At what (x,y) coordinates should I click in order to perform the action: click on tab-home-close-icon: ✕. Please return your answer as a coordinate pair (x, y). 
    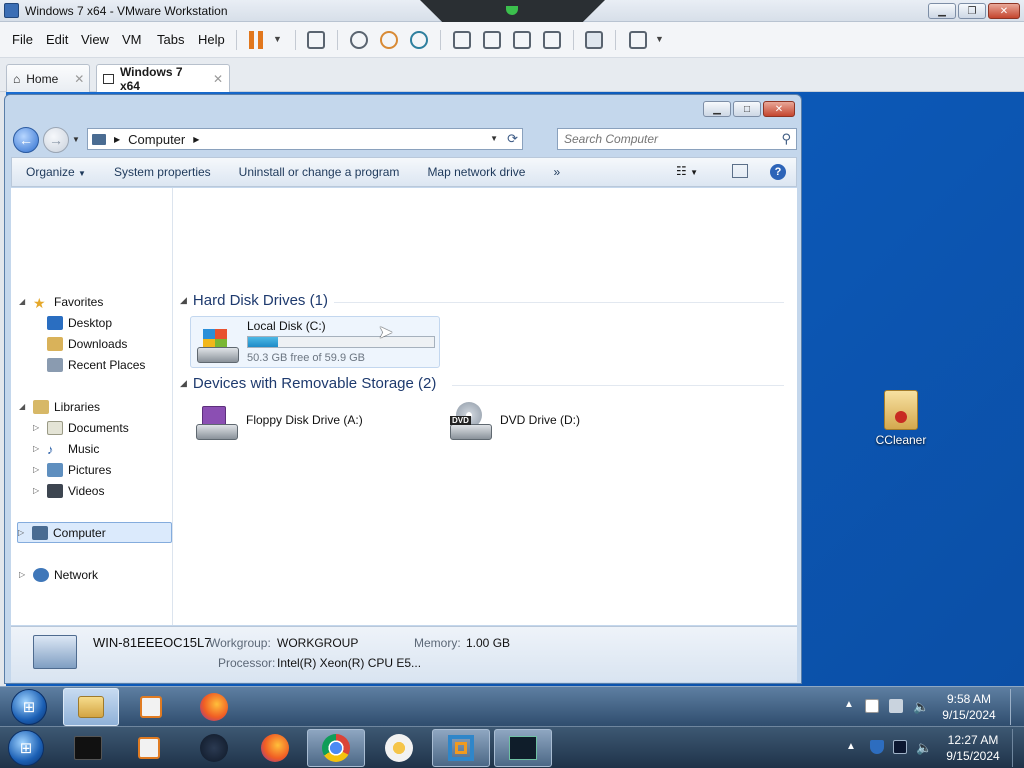
    Looking at the image, I should click on (79, 79).